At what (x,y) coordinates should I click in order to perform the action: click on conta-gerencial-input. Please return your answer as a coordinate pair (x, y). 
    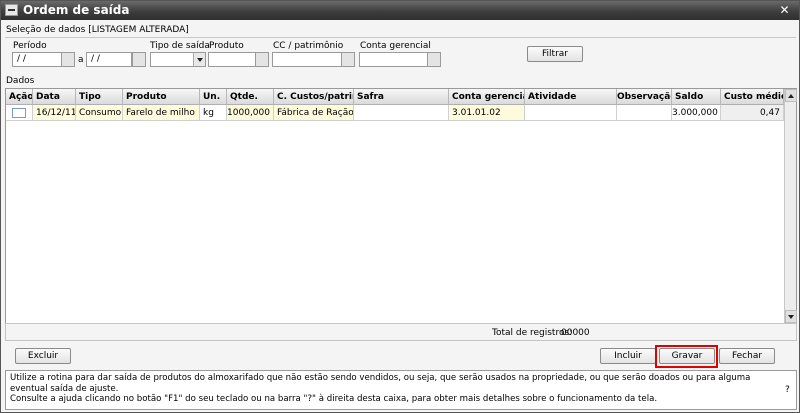
    Looking at the image, I should click on (393, 59).